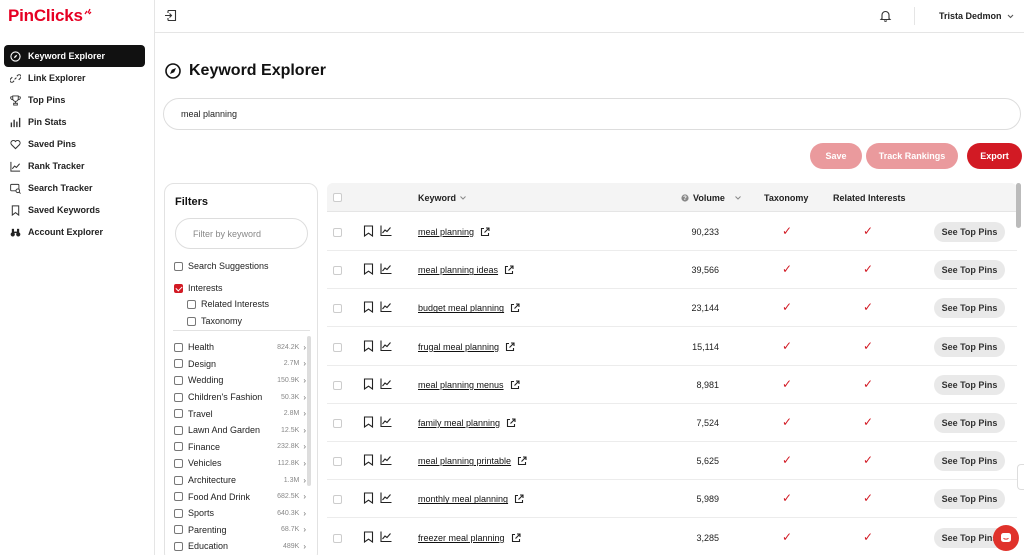  What do you see at coordinates (1020, 477) in the screenshot?
I see `side-panel-handle` at bounding box center [1020, 477].